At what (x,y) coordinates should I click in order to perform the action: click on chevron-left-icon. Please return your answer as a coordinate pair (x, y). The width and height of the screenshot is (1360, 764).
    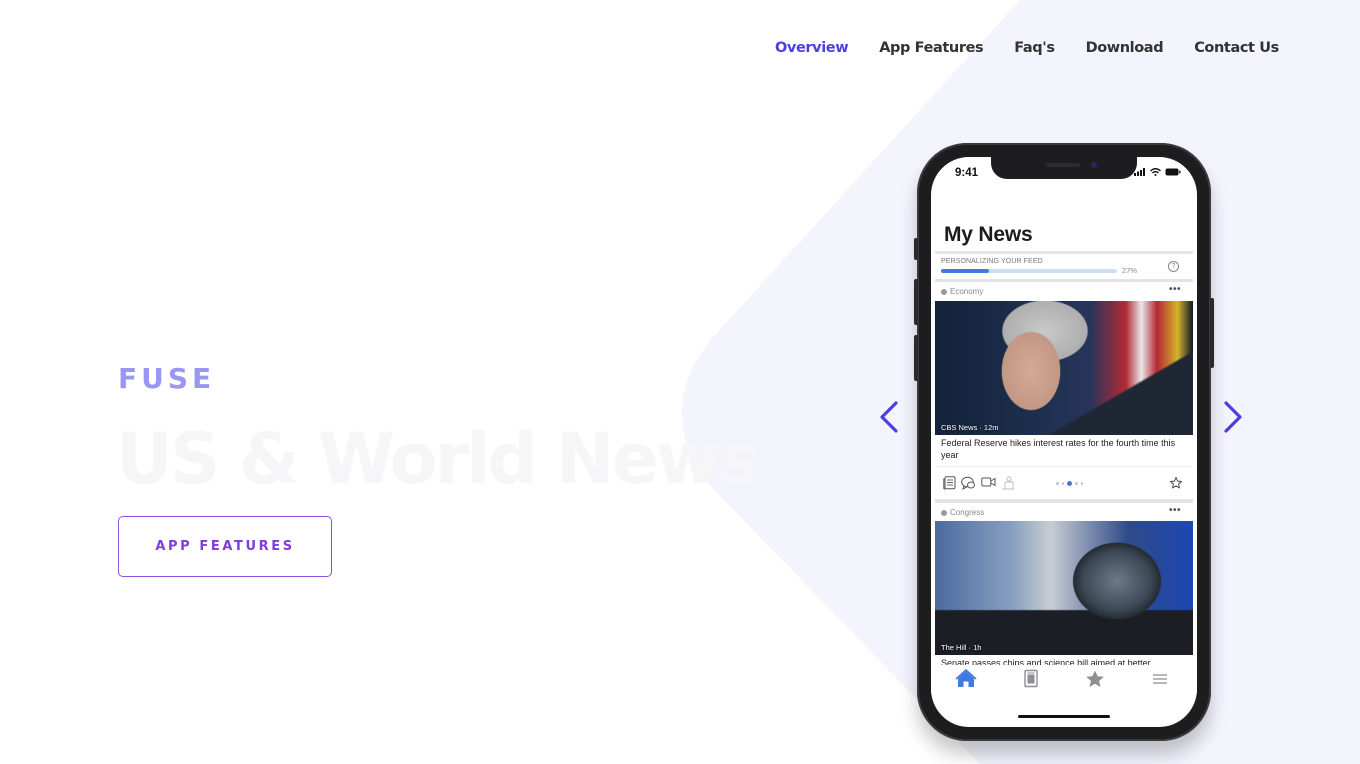
    Looking at the image, I should click on (889, 417).